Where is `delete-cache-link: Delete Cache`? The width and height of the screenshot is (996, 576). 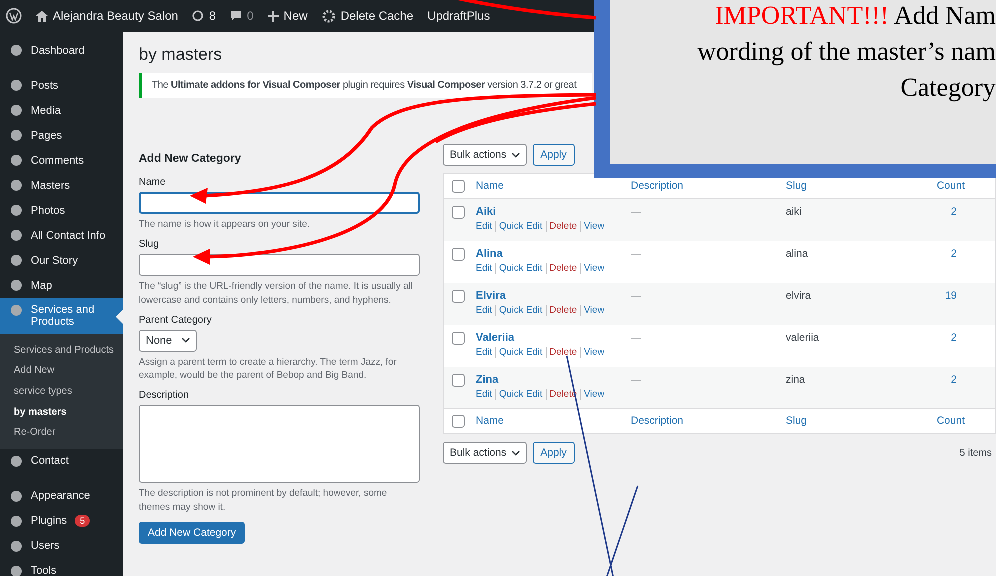
delete-cache-link: Delete Cache is located at coordinates (377, 16).